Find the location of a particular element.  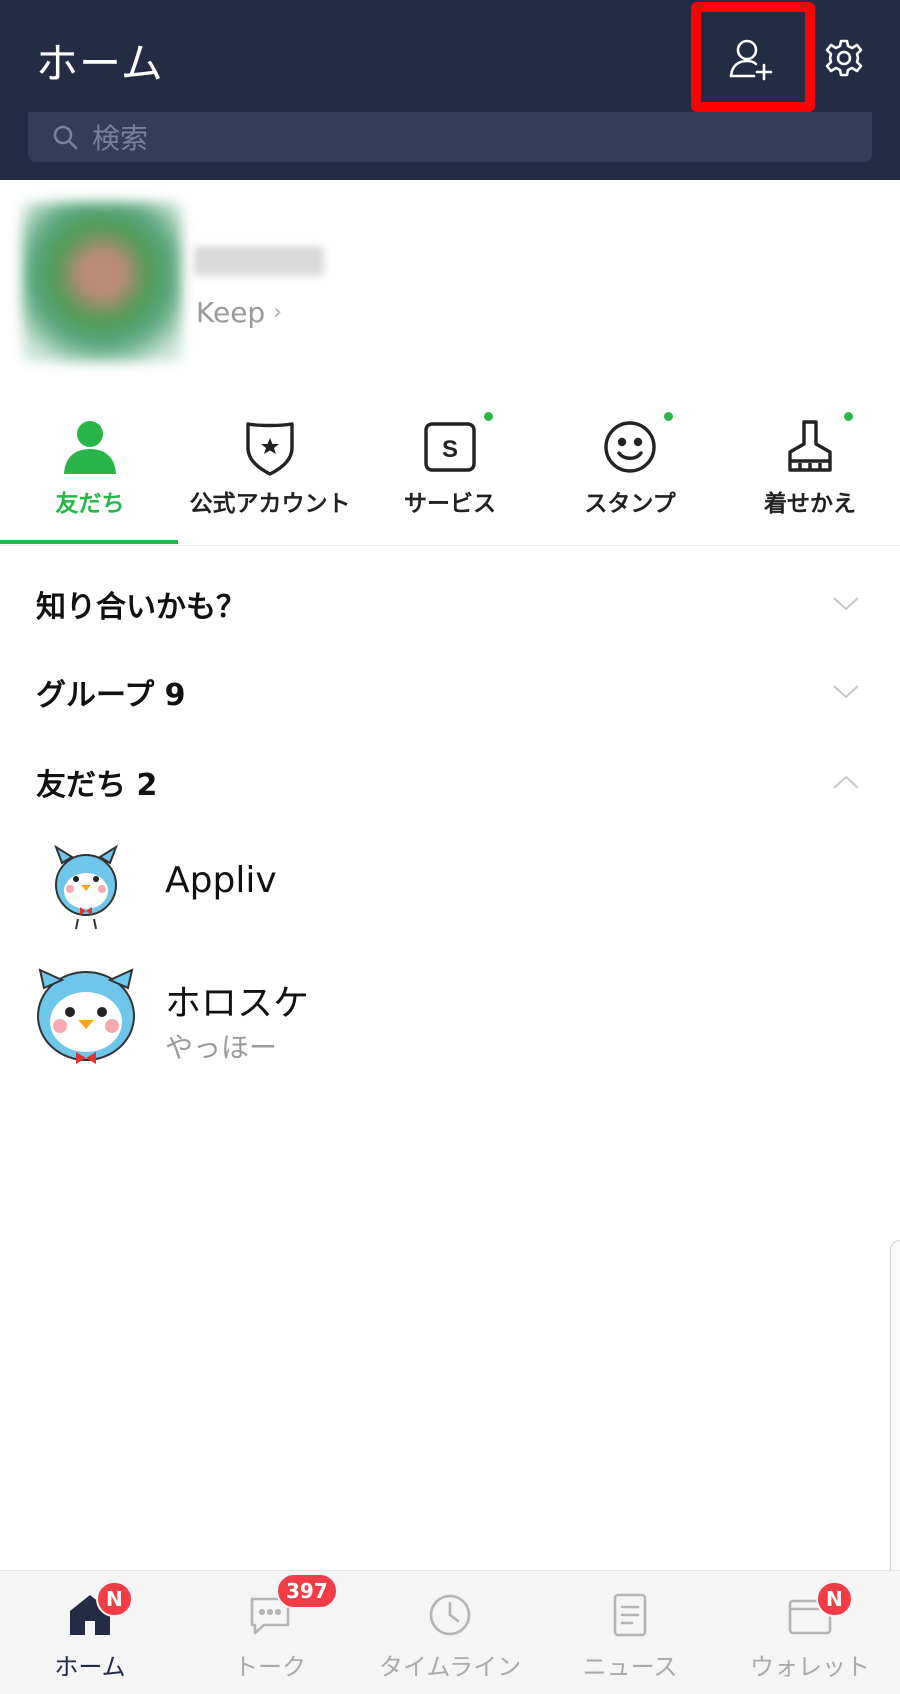

nav-label: タイムライン is located at coordinates (450, 1667).